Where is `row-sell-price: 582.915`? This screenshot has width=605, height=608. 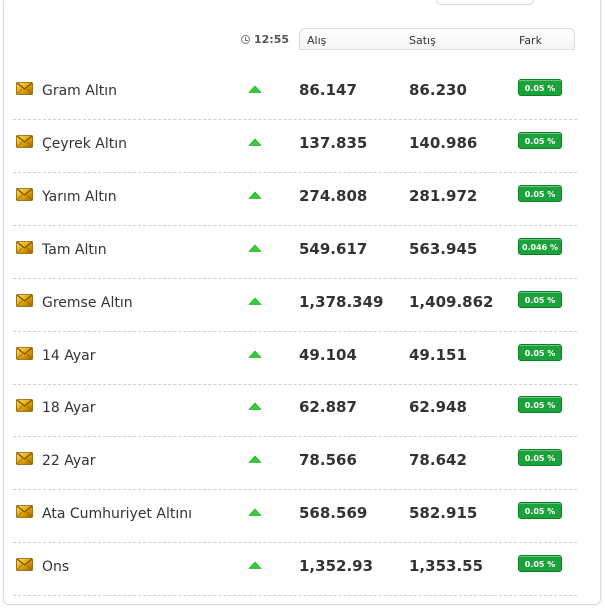
row-sell-price: 582.915 is located at coordinates (443, 513).